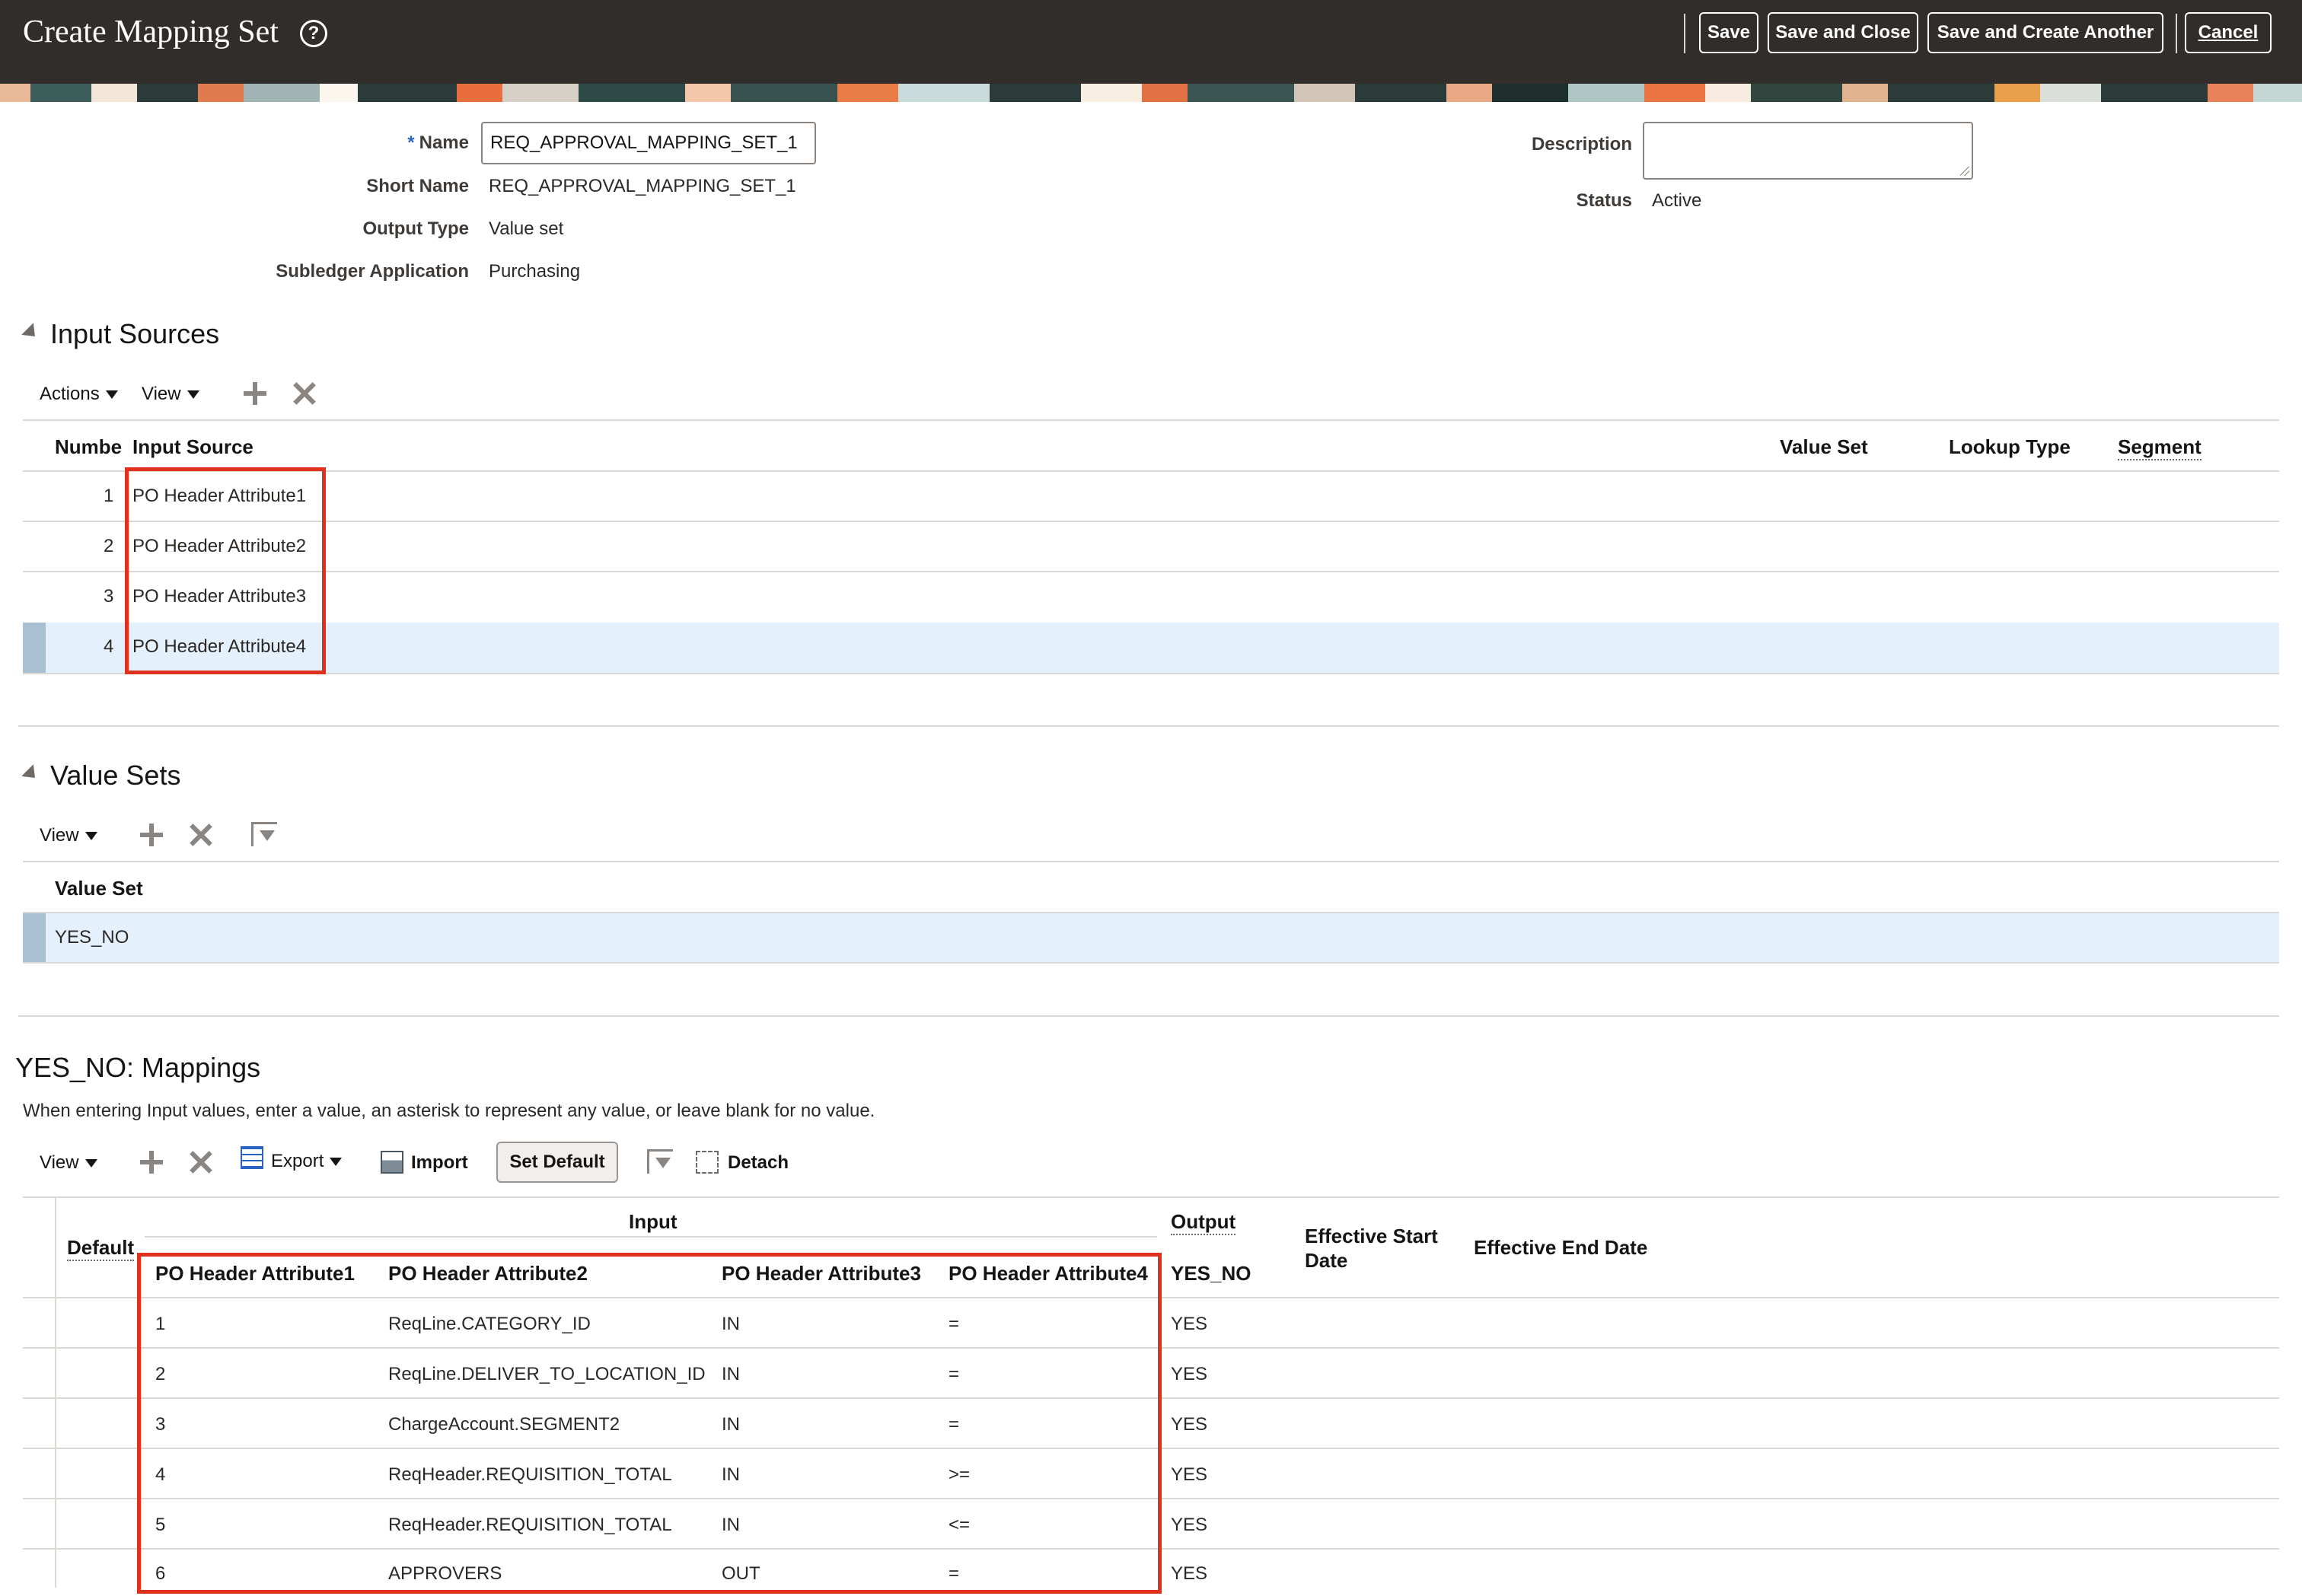  What do you see at coordinates (535, 271) in the screenshot?
I see `subledger-application-value: Purchasing` at bounding box center [535, 271].